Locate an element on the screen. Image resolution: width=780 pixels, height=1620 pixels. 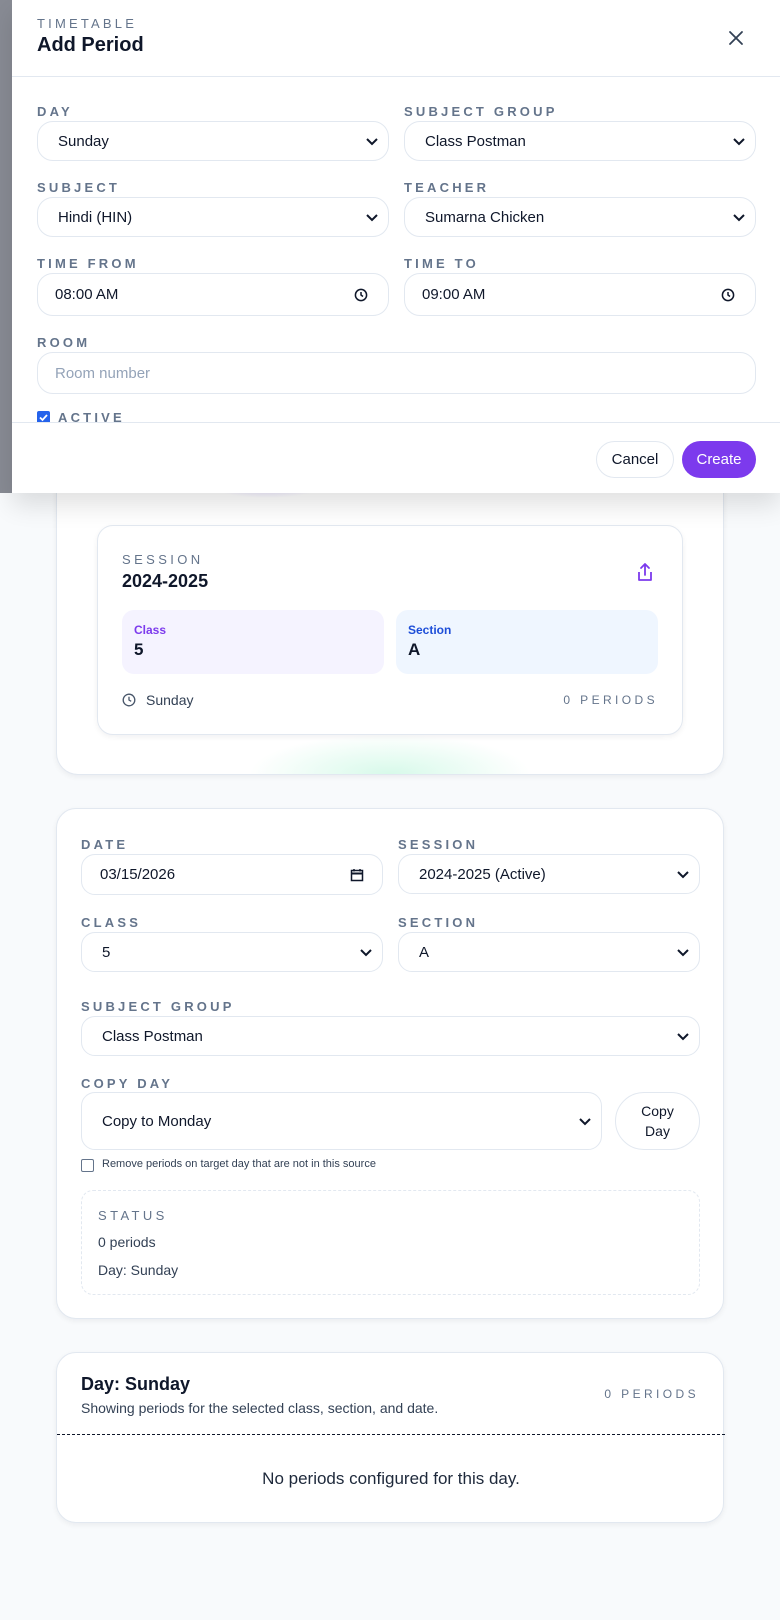
session-day: Sunday is located at coordinates (170, 700).